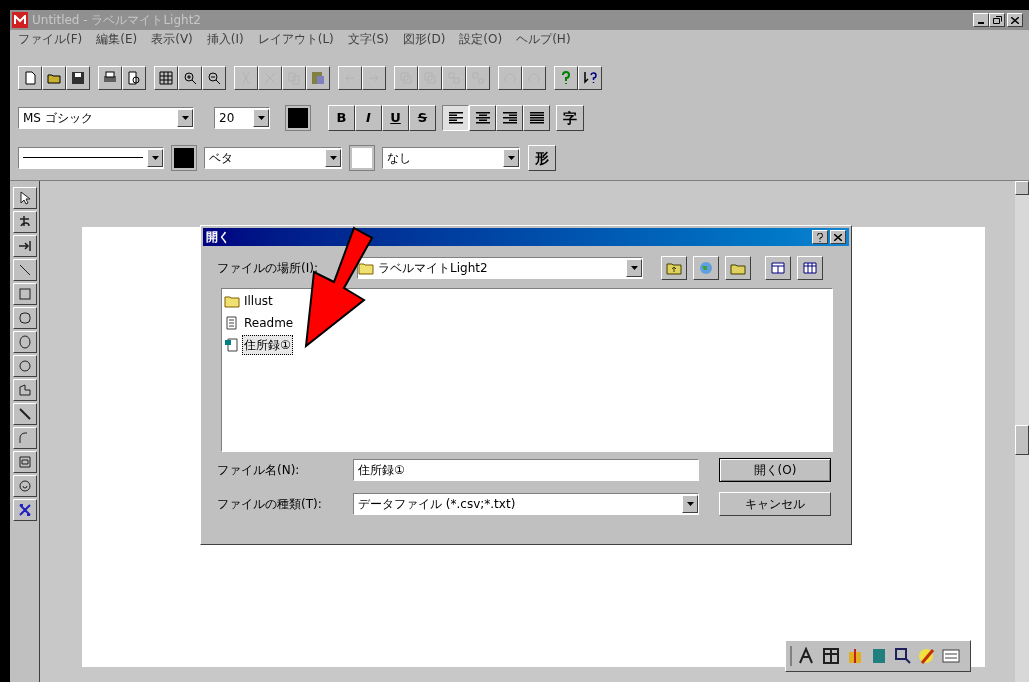  What do you see at coordinates (83, 158) in the screenshot?
I see `line-sample-icon` at bounding box center [83, 158].